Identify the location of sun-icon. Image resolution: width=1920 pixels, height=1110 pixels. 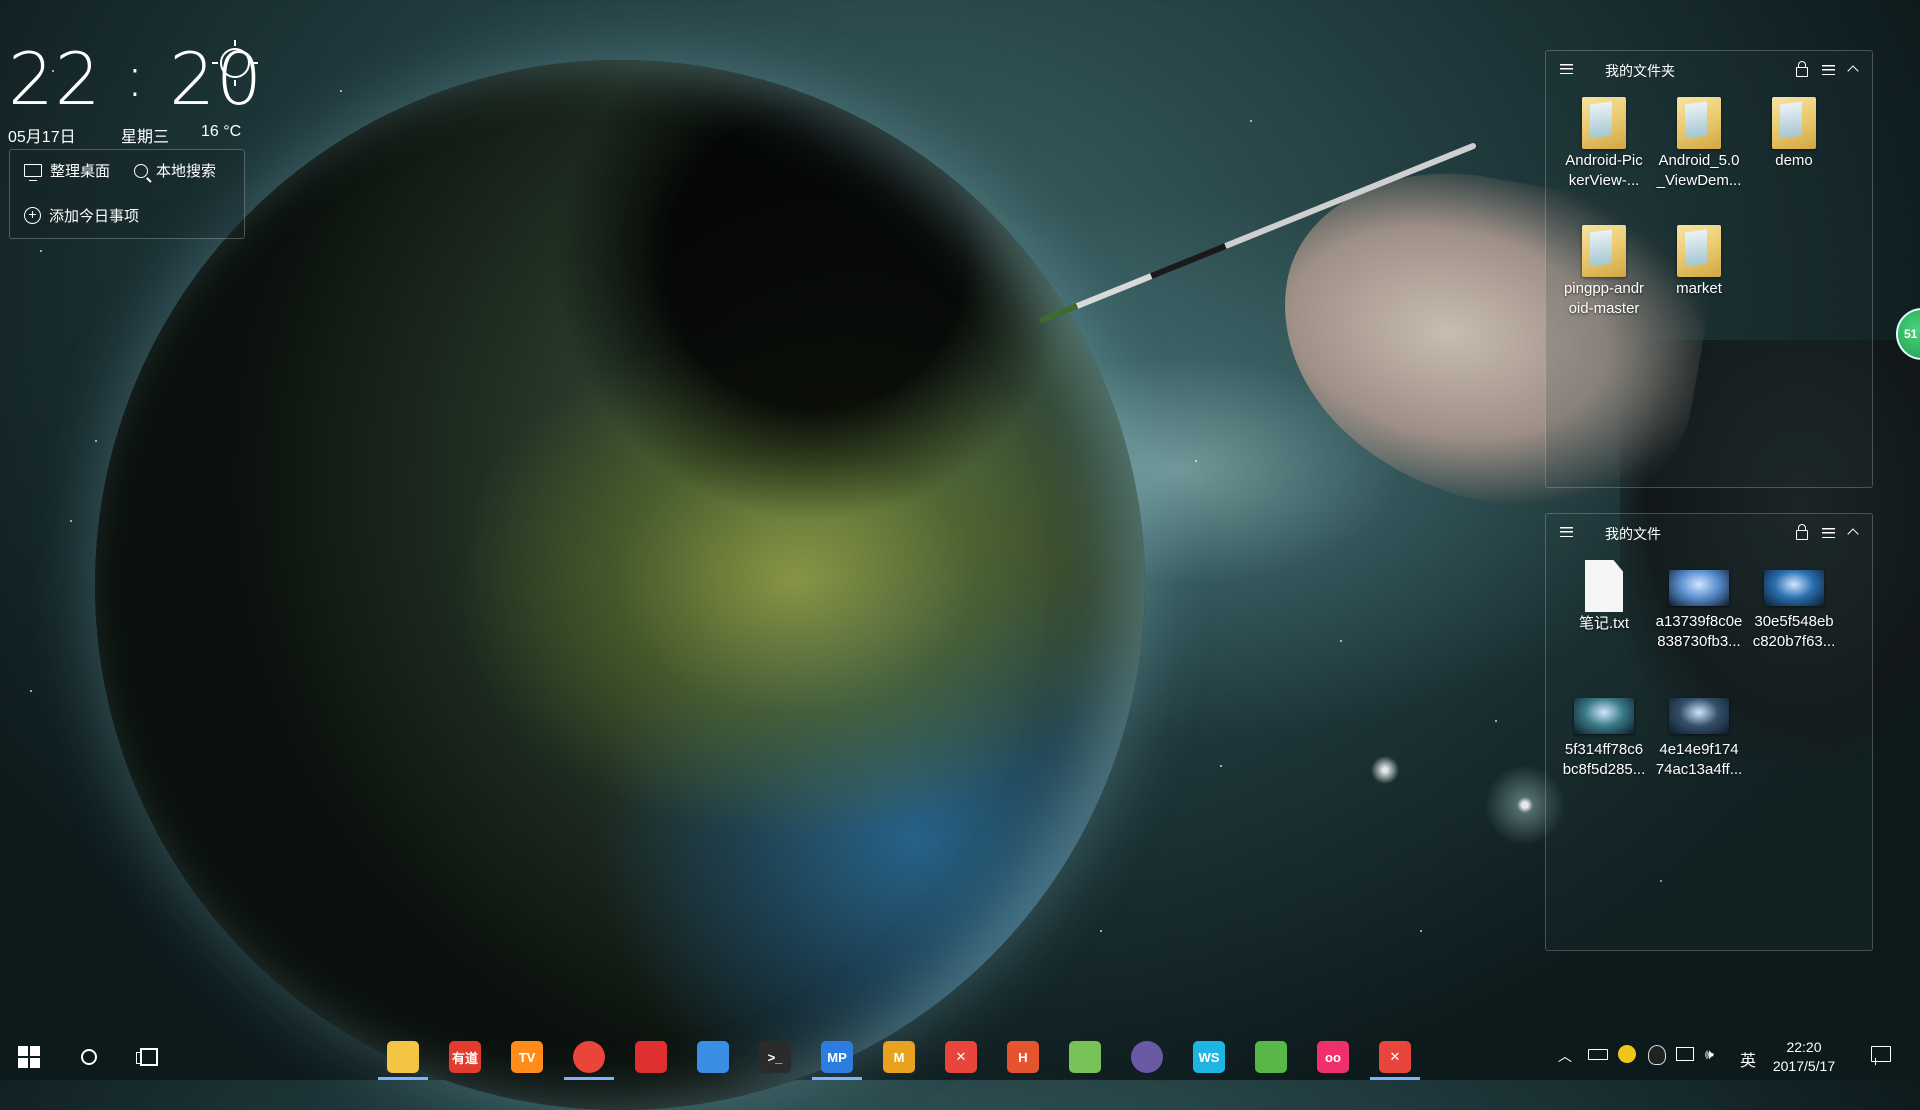
(235, 63).